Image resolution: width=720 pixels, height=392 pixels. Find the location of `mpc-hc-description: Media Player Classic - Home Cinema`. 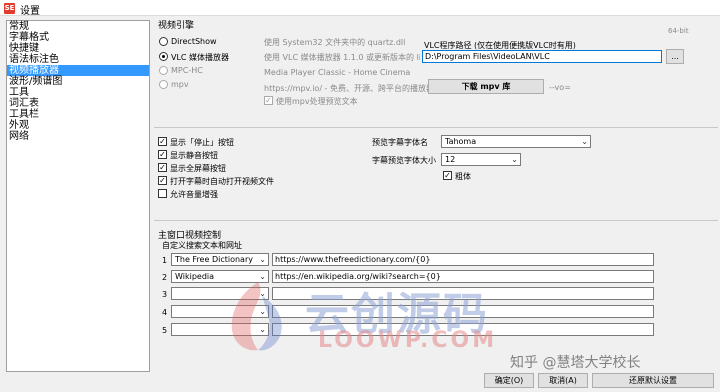

mpc-hc-description: Media Player Classic - Home Cinema is located at coordinates (337, 72).